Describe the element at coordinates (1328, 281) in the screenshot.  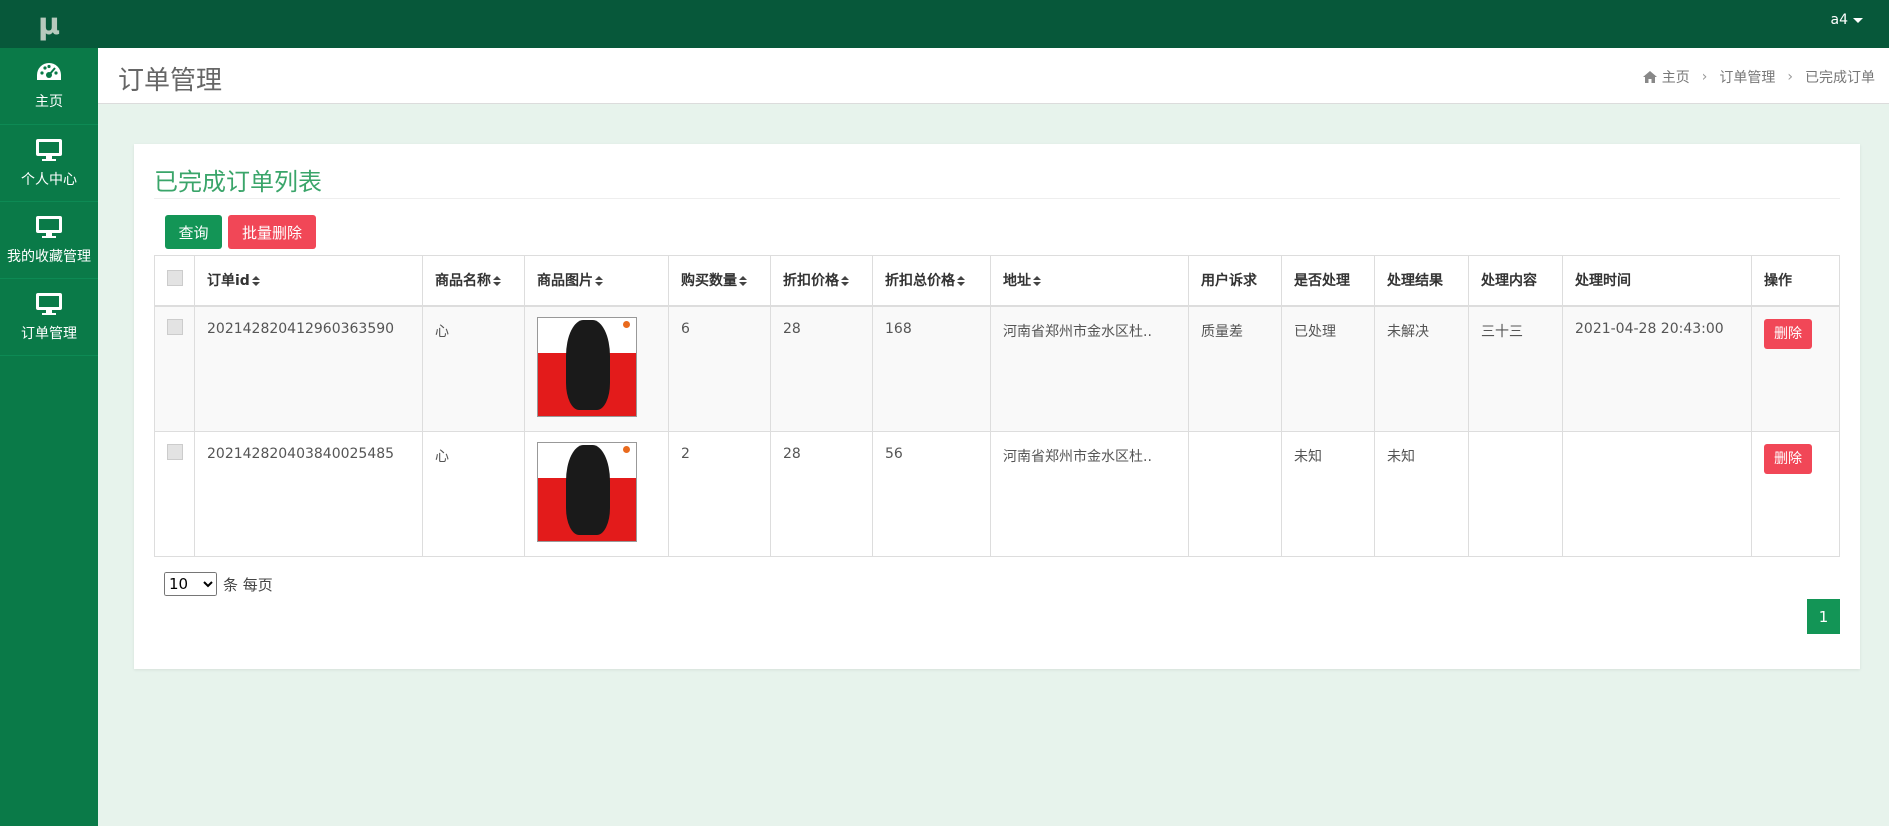
I see `col-handled: 是否处理` at that location.